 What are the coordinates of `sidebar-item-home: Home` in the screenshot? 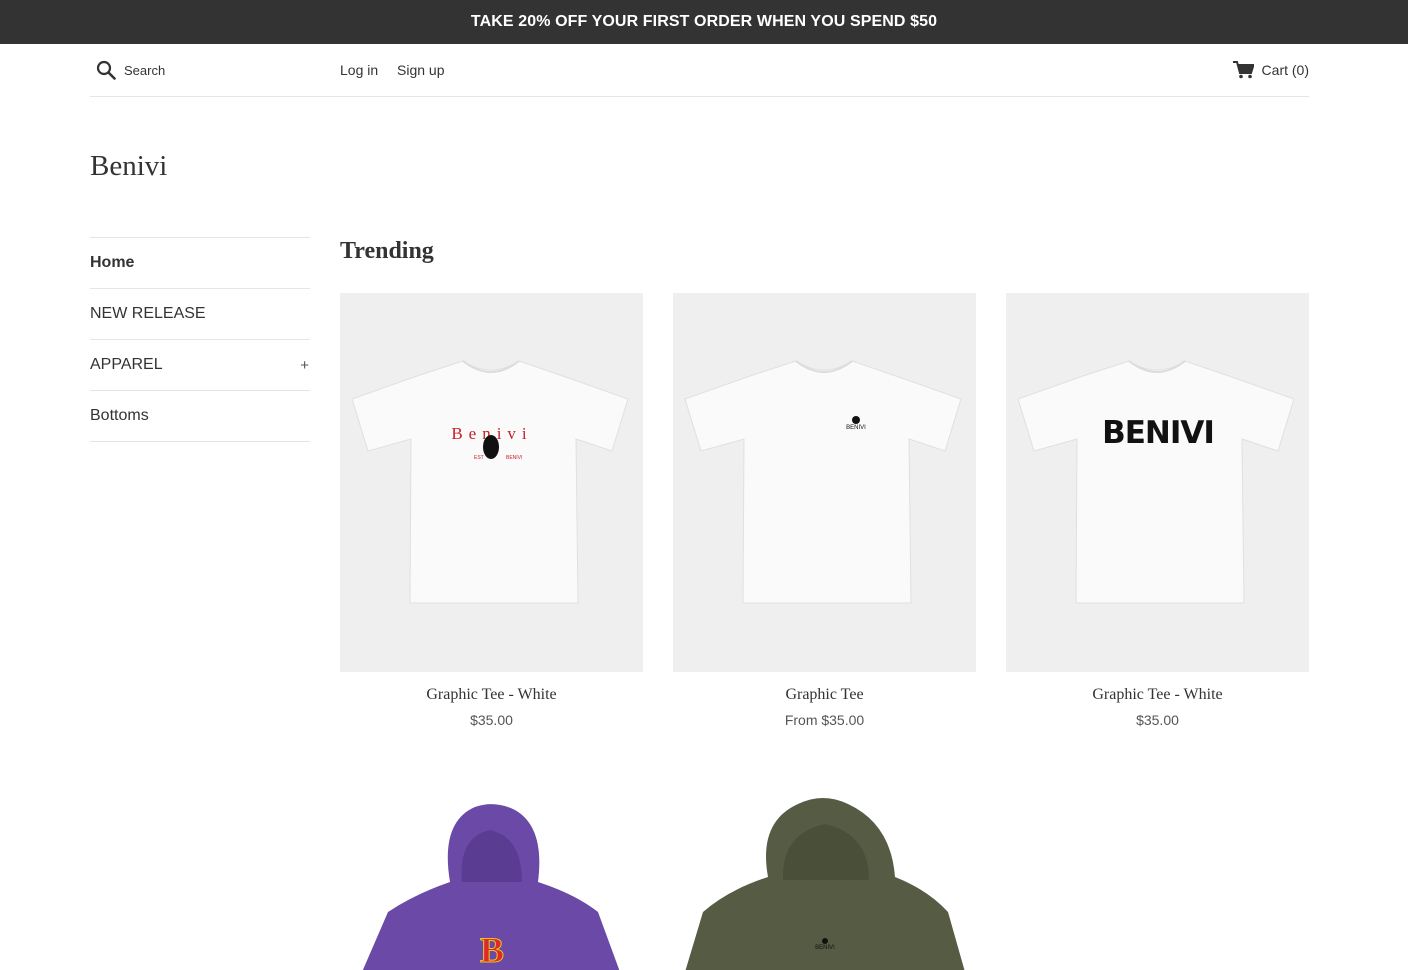 It's located at (200, 263).